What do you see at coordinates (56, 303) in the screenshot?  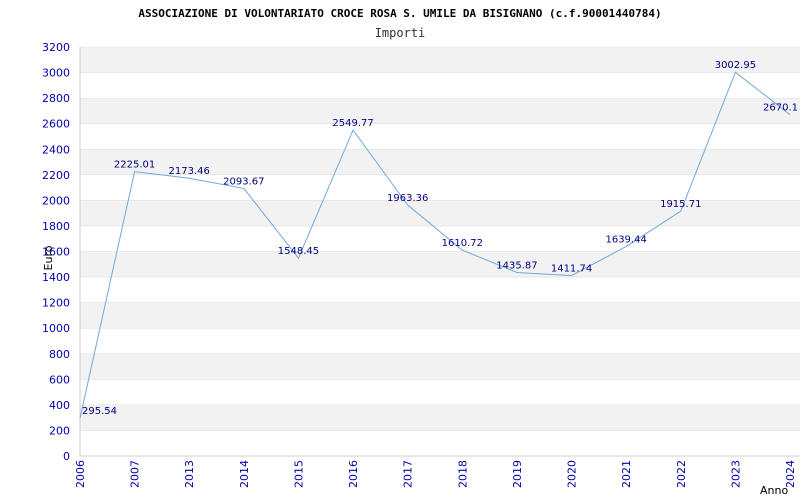 I see `y-tick-label: 1200` at bounding box center [56, 303].